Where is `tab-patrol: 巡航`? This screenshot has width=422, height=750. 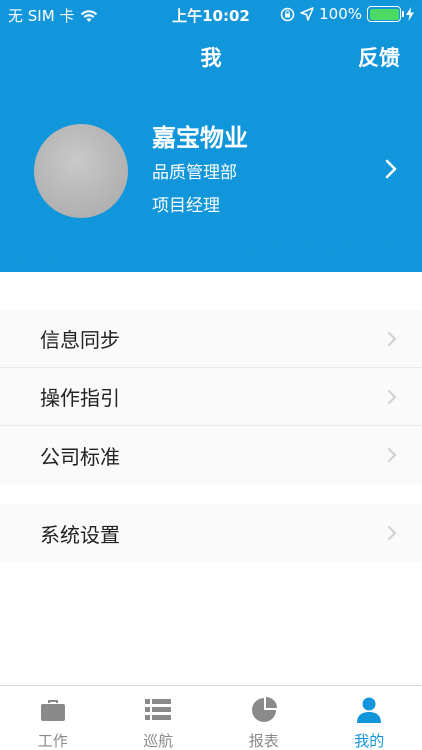
tab-patrol: 巡航 is located at coordinates (159, 718).